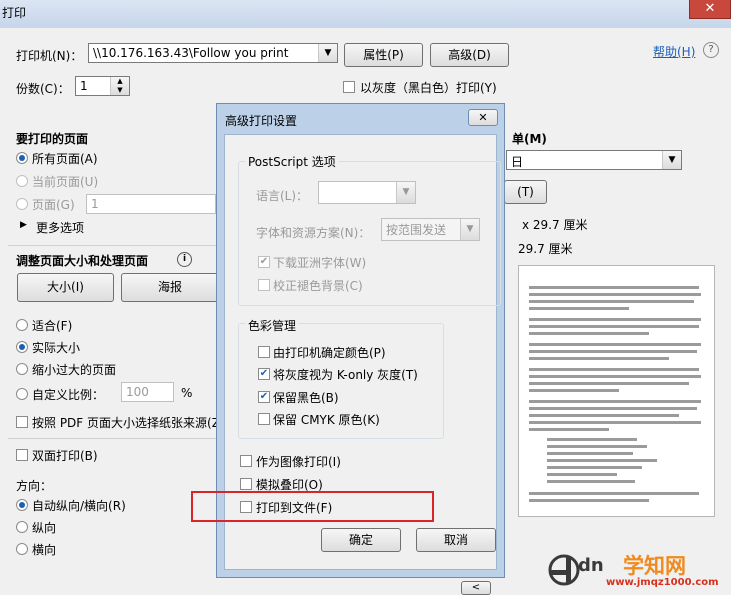  What do you see at coordinates (529, 139) in the screenshot?
I see `right-panel-title: 单(M)` at bounding box center [529, 139].